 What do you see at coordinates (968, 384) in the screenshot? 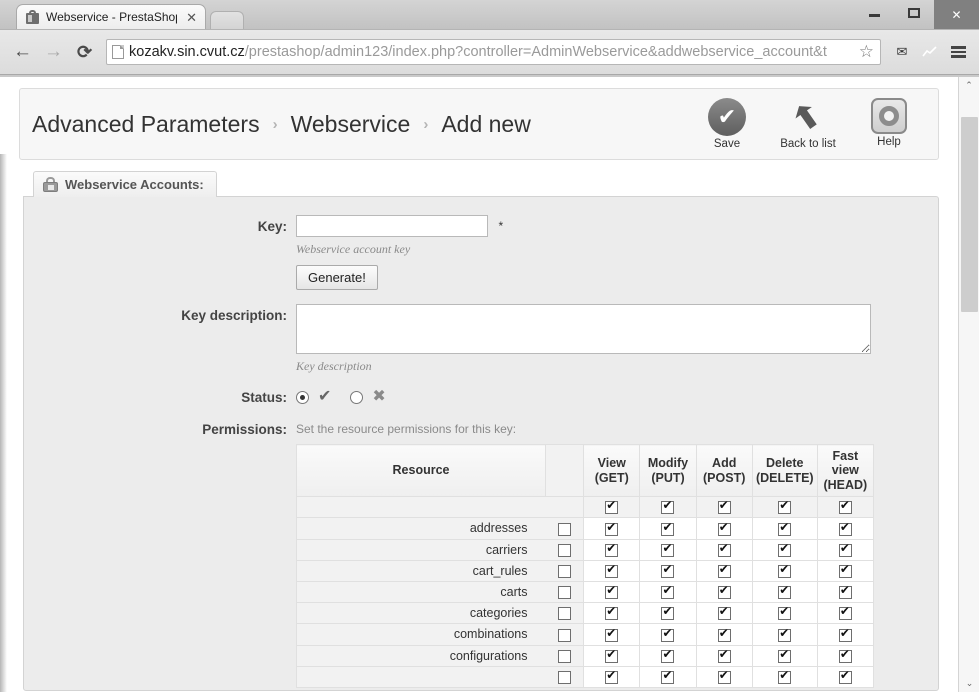
I see `vertical-scrollbar: ⌃ ⌄` at bounding box center [968, 384].